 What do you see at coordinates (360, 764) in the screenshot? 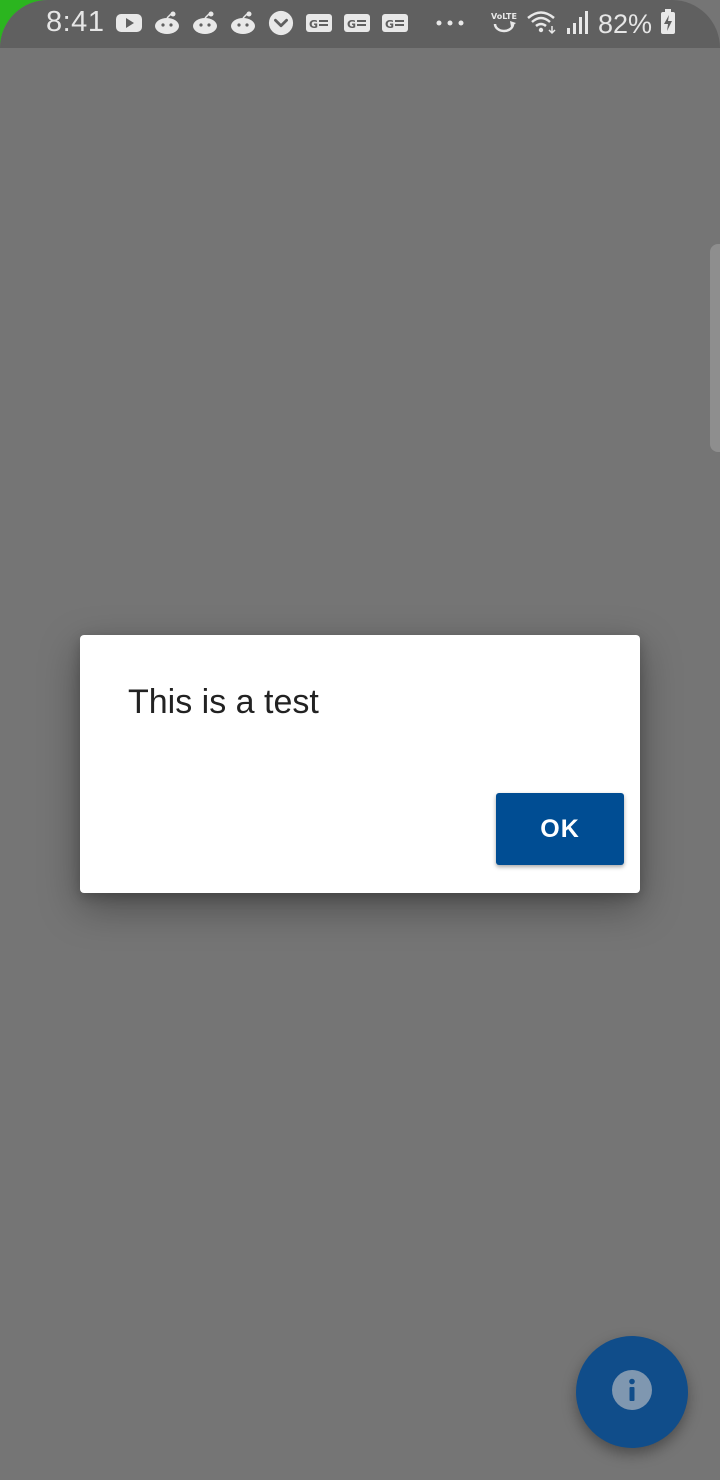
I see `alert-dialog: This is a test OK` at bounding box center [360, 764].